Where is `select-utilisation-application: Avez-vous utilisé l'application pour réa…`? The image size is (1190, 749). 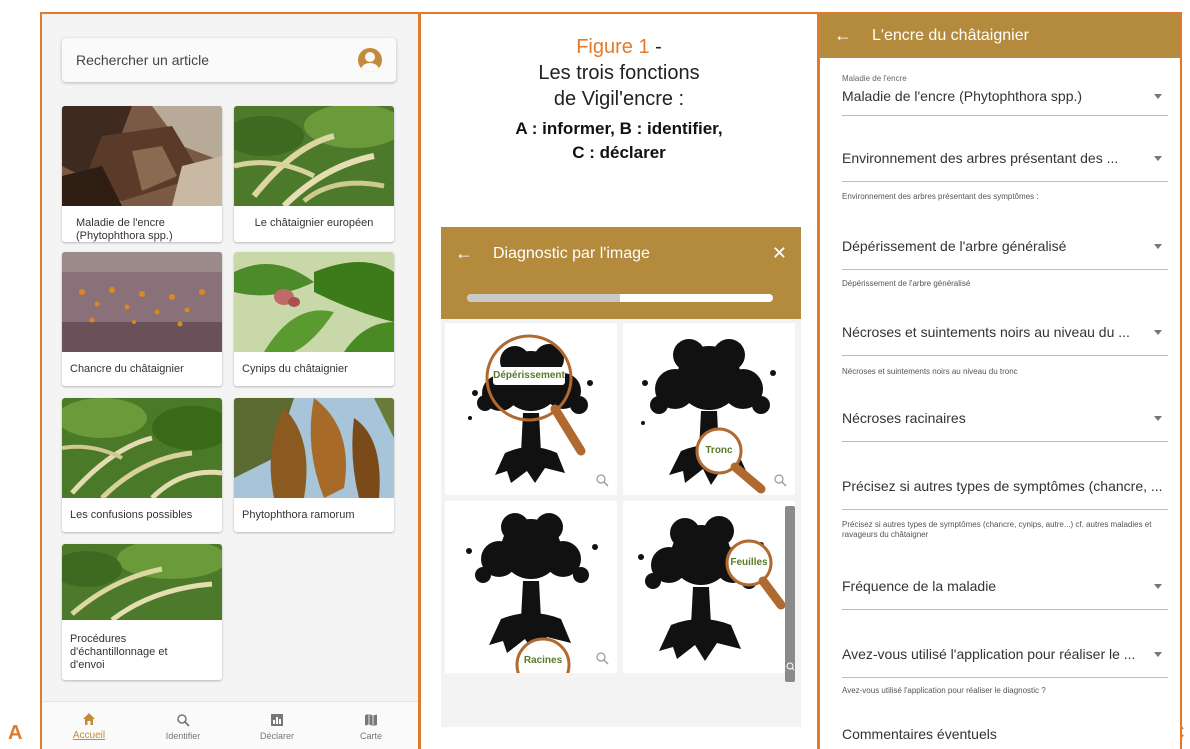
select-utilisation-application: Avez-vous utilisé l'application pour réa… is located at coordinates (1005, 656).